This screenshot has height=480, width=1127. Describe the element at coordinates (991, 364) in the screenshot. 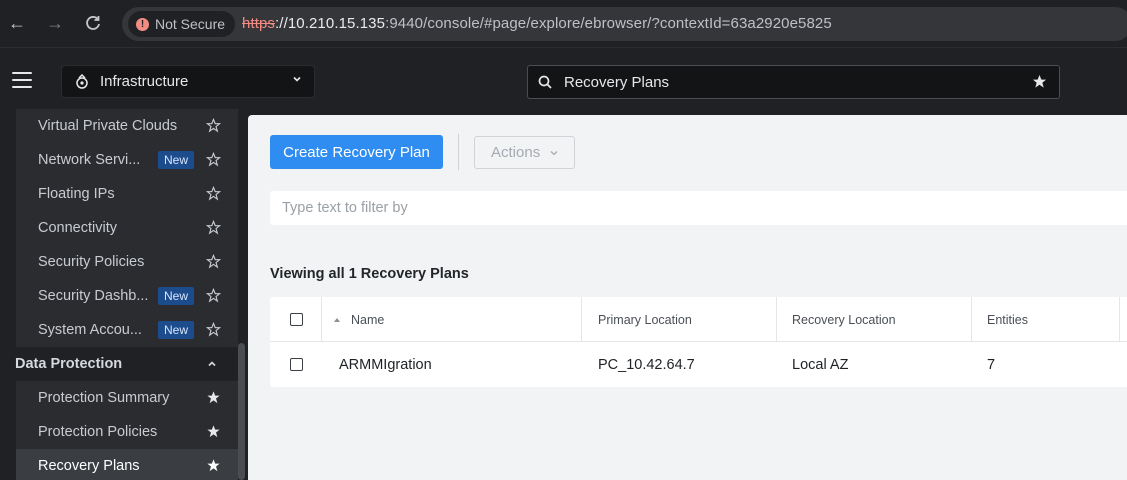

I see `cell-entities: 7` at that location.